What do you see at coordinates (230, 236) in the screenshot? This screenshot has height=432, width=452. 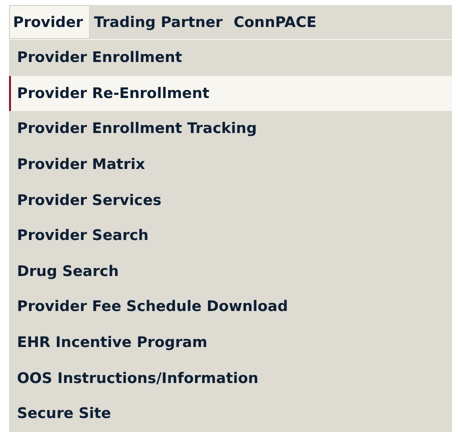 I see `menu-item: Provider Search` at bounding box center [230, 236].